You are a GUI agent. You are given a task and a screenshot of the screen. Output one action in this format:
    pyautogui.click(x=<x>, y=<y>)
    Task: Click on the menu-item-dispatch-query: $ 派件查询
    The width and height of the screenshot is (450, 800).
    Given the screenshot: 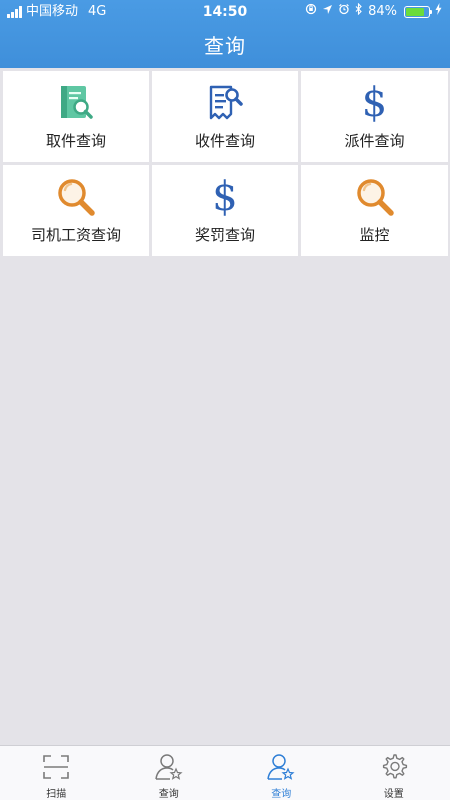 What is the action you would take?
    pyautogui.click(x=374, y=116)
    